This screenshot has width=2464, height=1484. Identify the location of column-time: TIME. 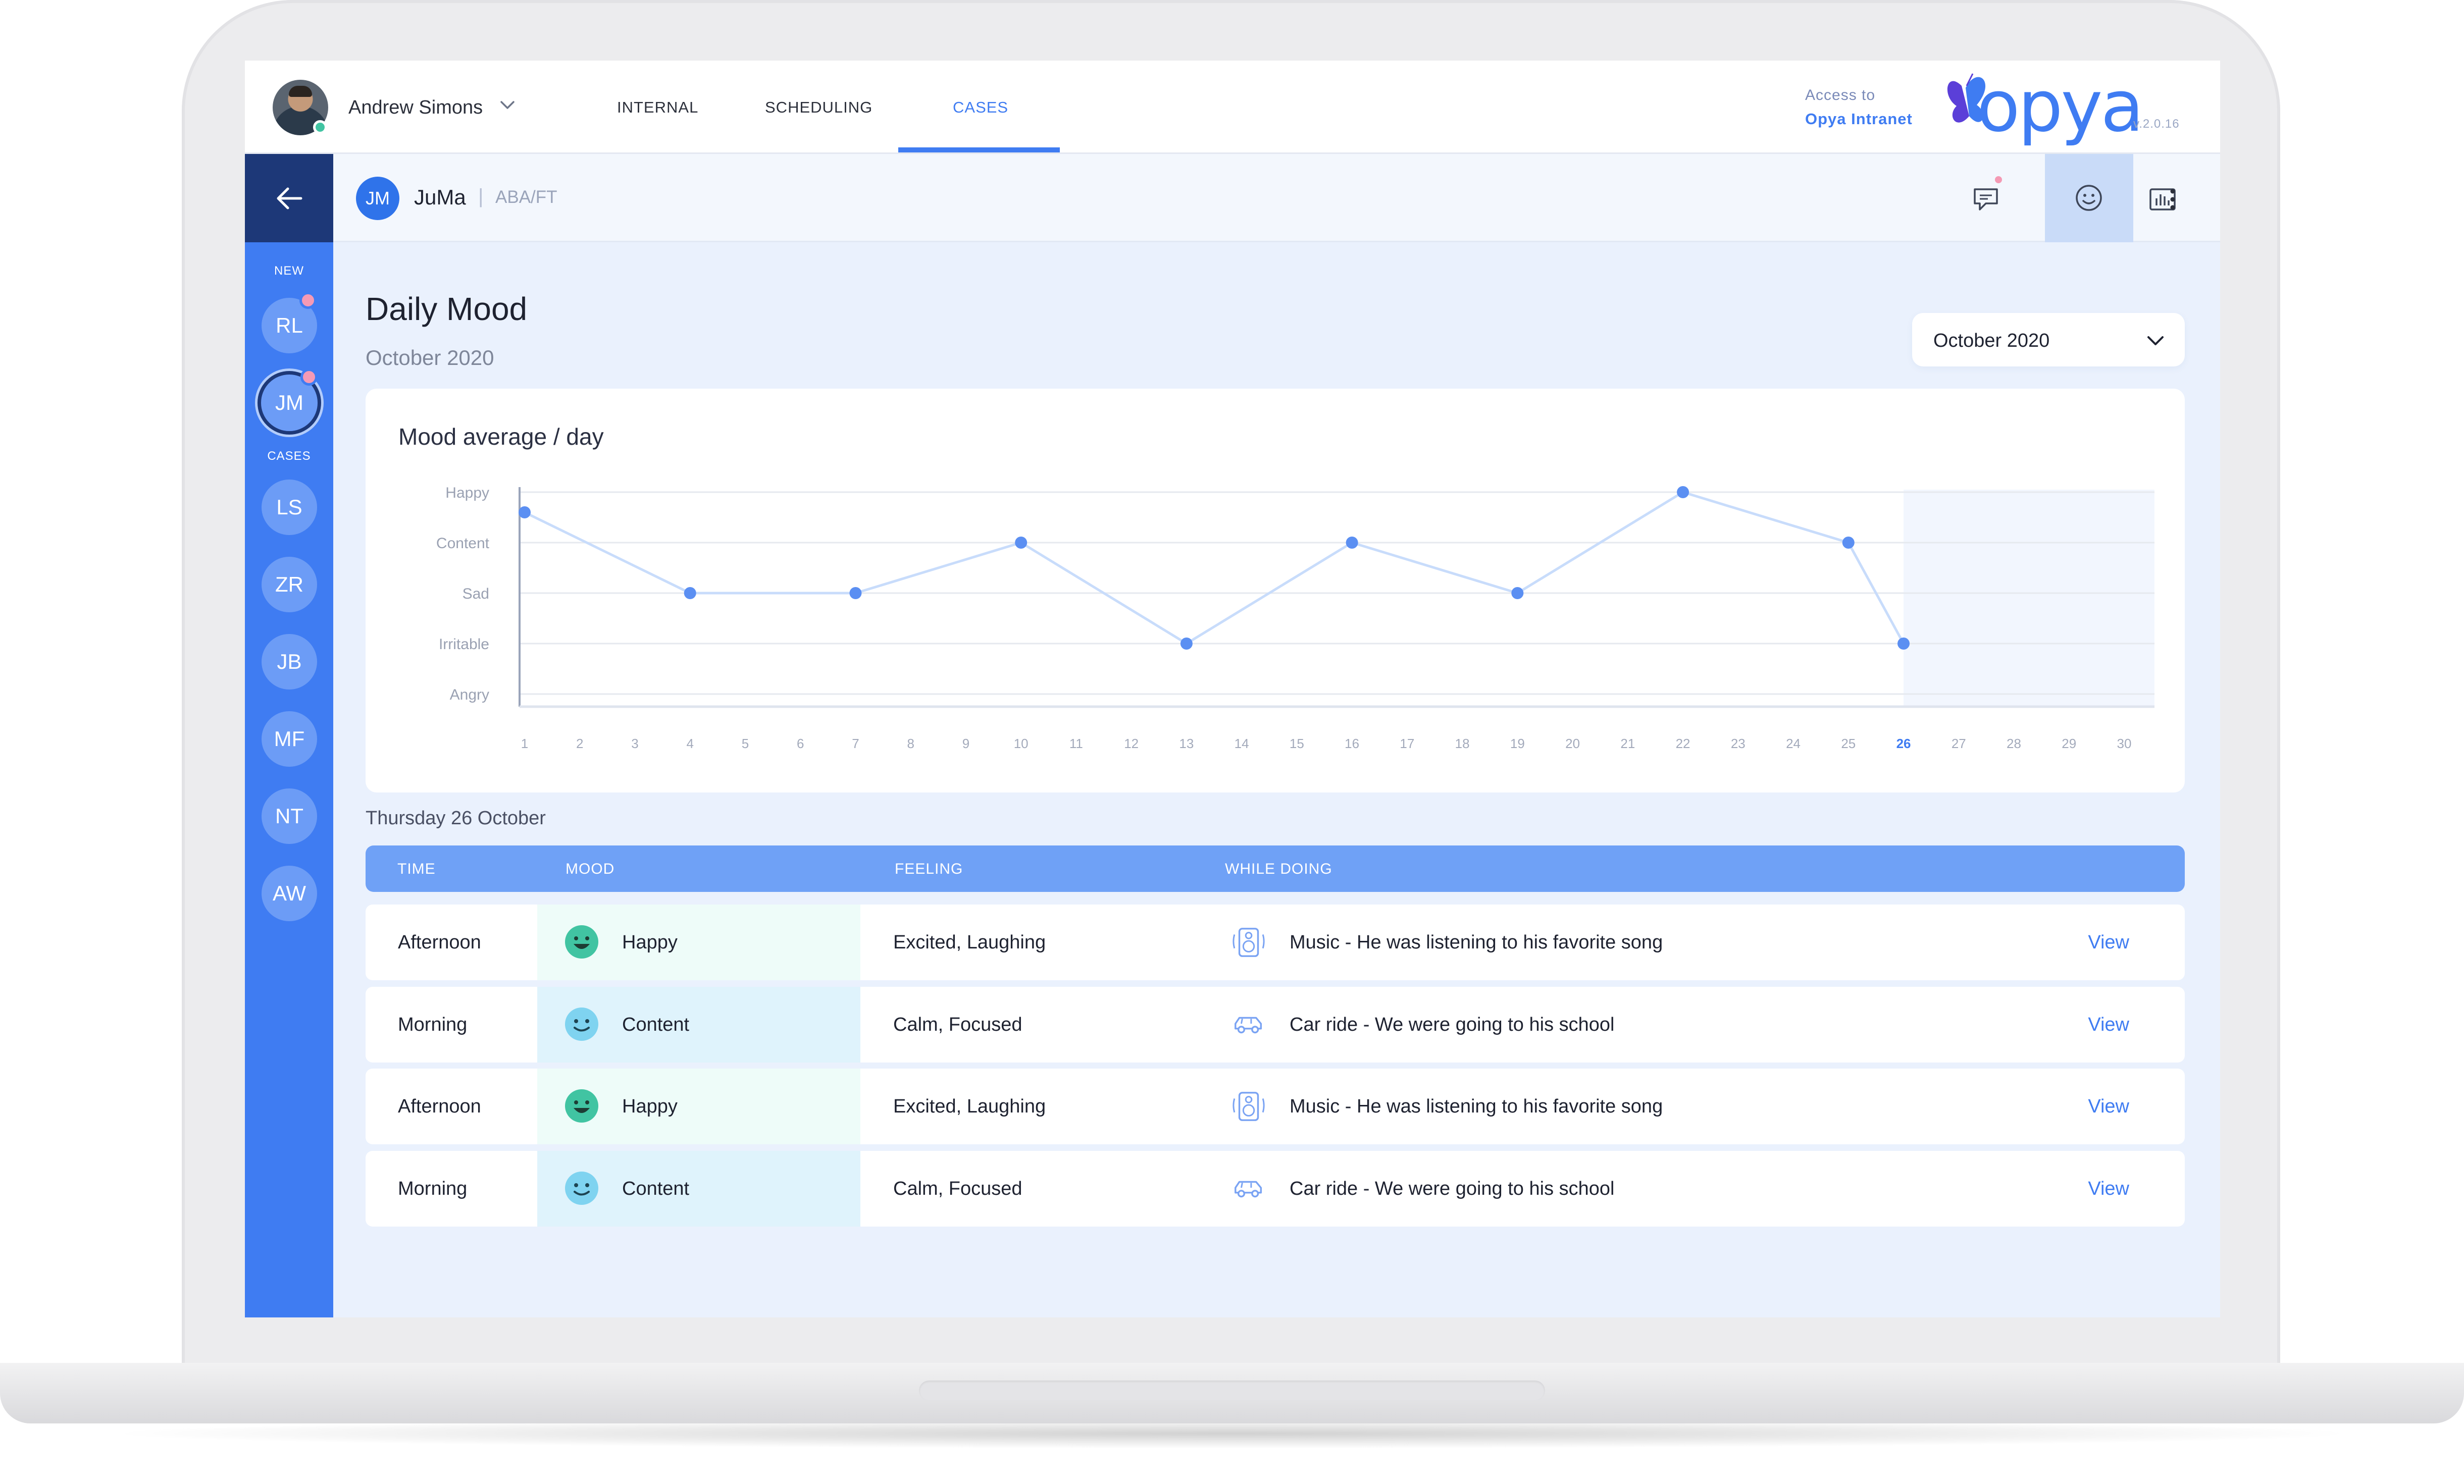
(417, 869).